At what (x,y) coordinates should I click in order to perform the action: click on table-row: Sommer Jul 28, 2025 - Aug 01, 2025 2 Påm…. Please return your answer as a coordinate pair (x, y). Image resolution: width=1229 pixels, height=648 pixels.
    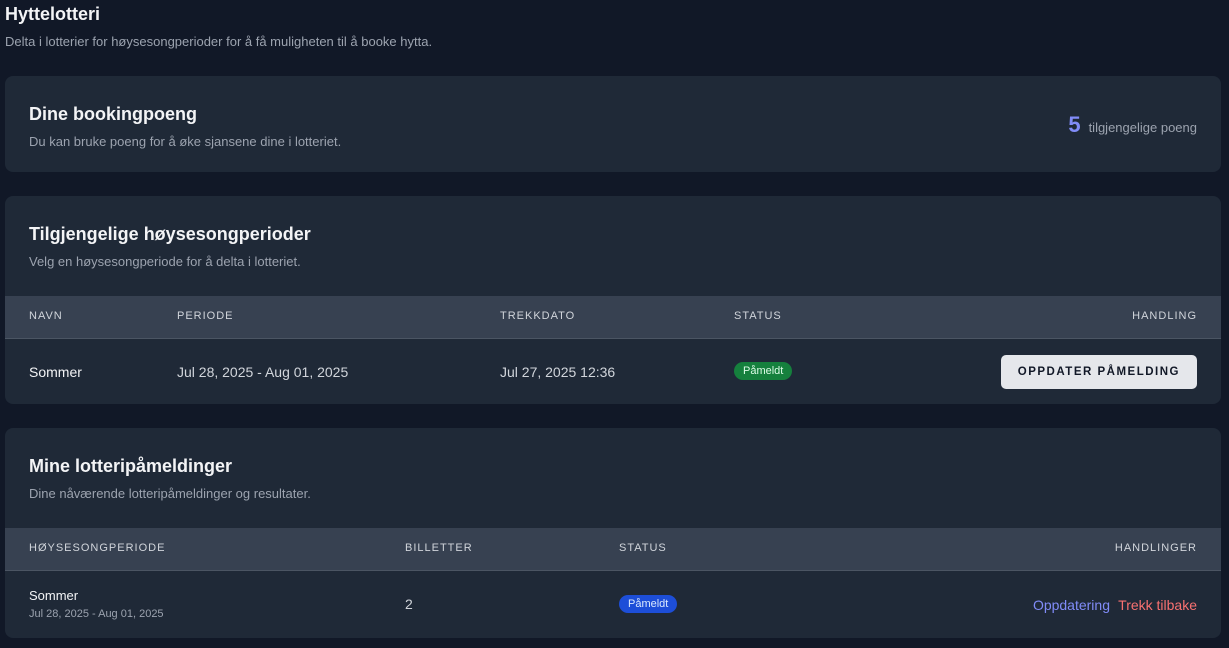
    Looking at the image, I should click on (613, 604).